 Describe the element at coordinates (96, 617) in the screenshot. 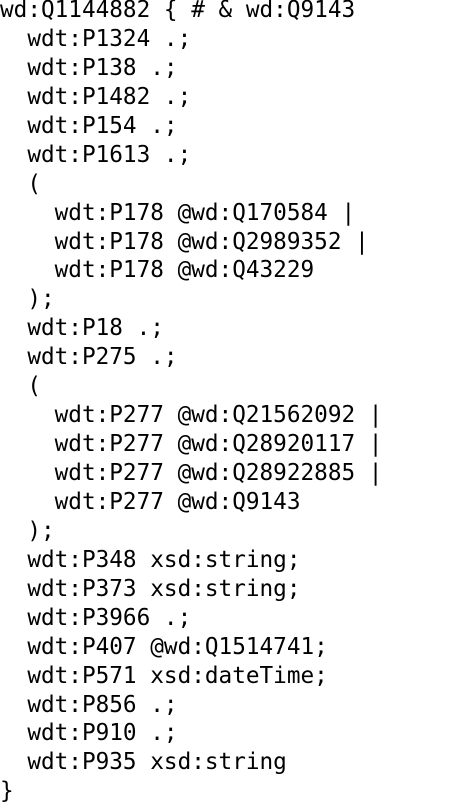

I see `code-line: wdt:P3966 .;` at that location.